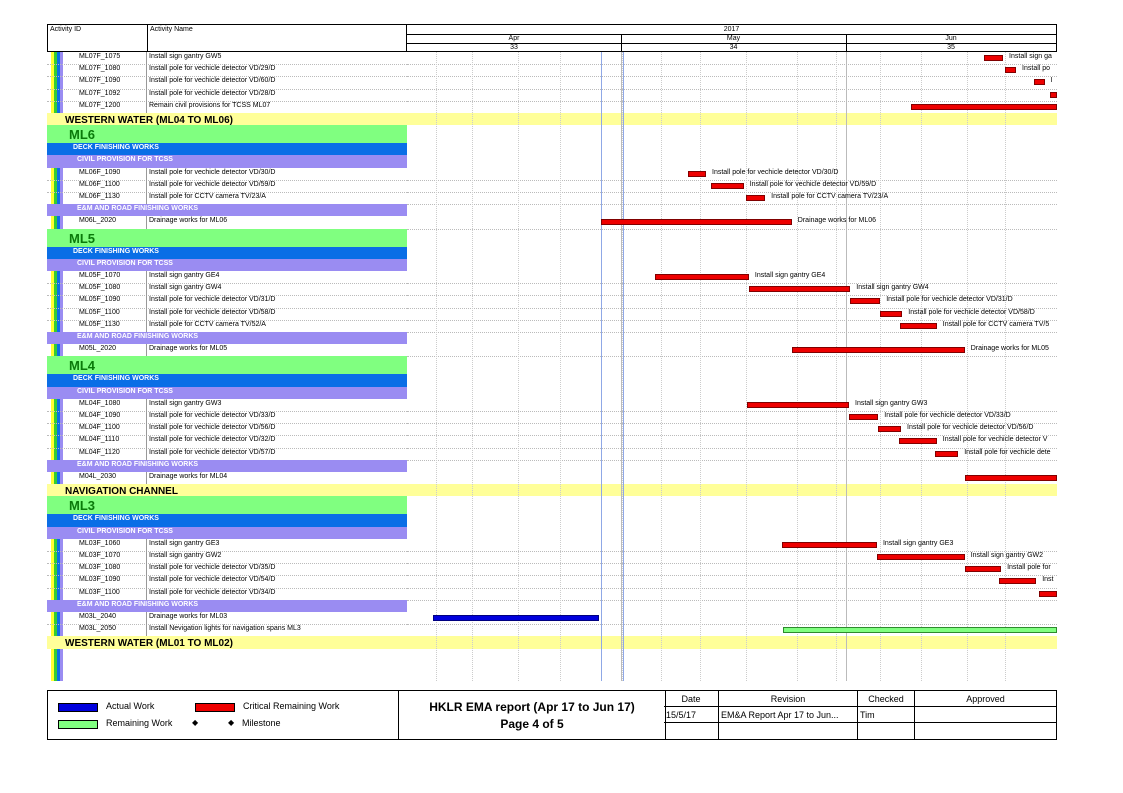 The height and width of the screenshot is (793, 1123). What do you see at coordinates (184, 543) in the screenshot?
I see `activity-name: Install sign gantry GE3` at bounding box center [184, 543].